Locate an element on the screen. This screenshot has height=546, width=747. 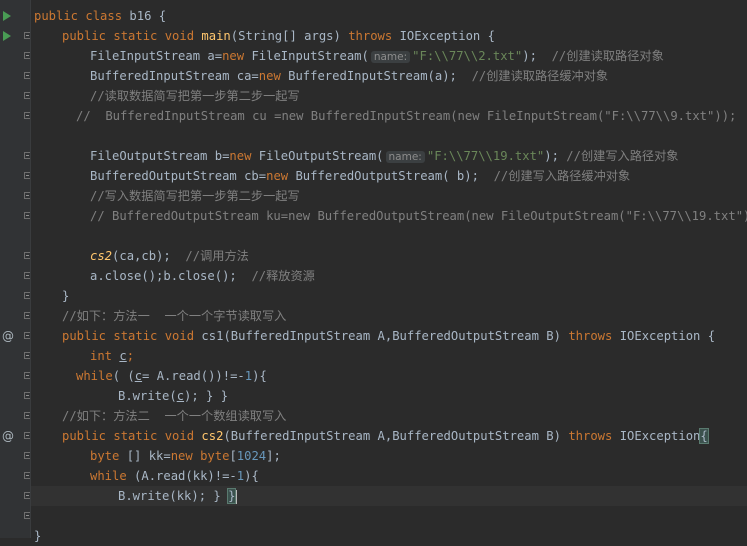
code-line-content: while( (c= A.read())!=-1){ is located at coordinates (150, 376).